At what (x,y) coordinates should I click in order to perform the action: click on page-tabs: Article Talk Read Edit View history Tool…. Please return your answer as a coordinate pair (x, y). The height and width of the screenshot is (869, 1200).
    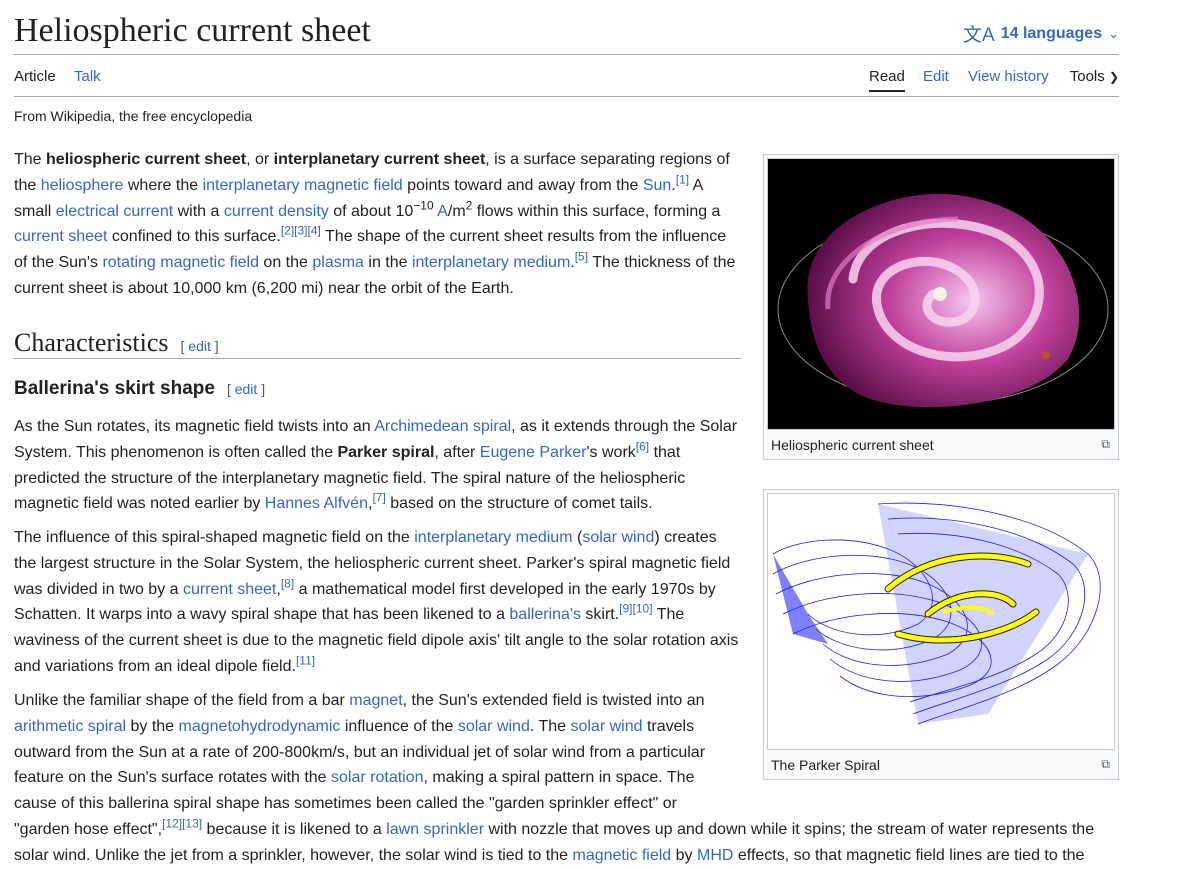
    Looking at the image, I should click on (566, 78).